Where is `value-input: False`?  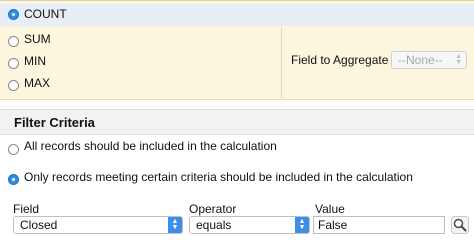
value-input: False is located at coordinates (379, 225).